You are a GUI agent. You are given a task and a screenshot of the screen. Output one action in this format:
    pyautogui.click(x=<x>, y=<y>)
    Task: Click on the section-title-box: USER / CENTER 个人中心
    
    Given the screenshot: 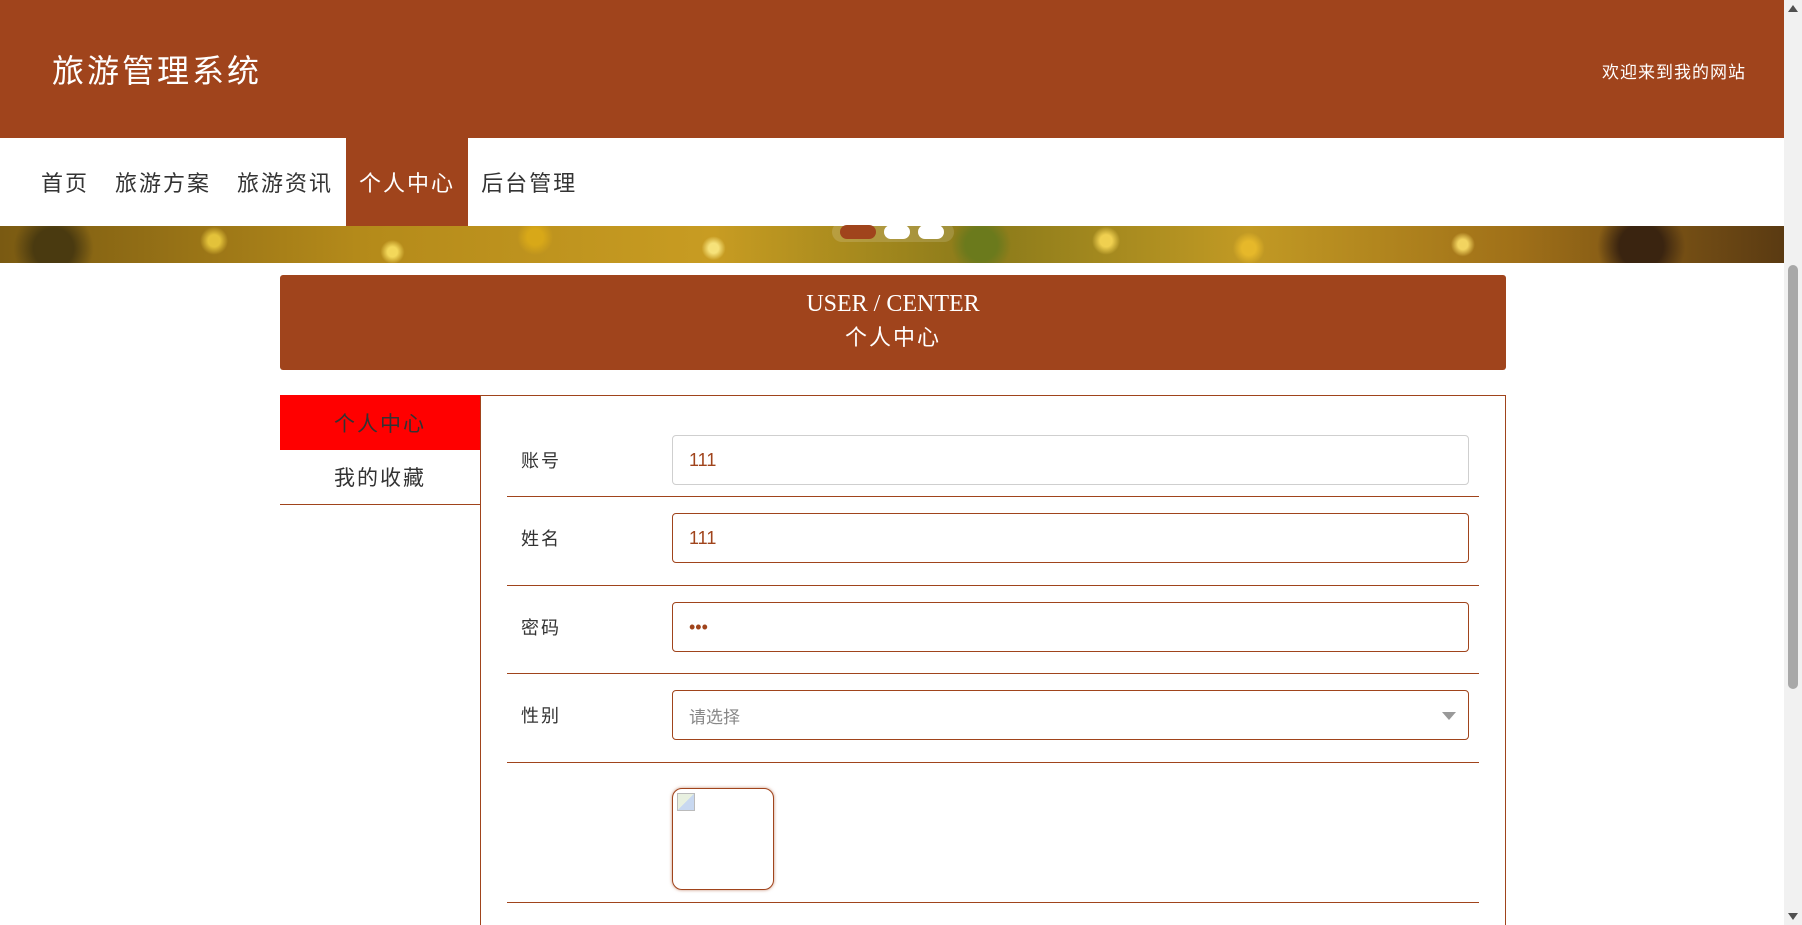 What is the action you would take?
    pyautogui.click(x=893, y=322)
    